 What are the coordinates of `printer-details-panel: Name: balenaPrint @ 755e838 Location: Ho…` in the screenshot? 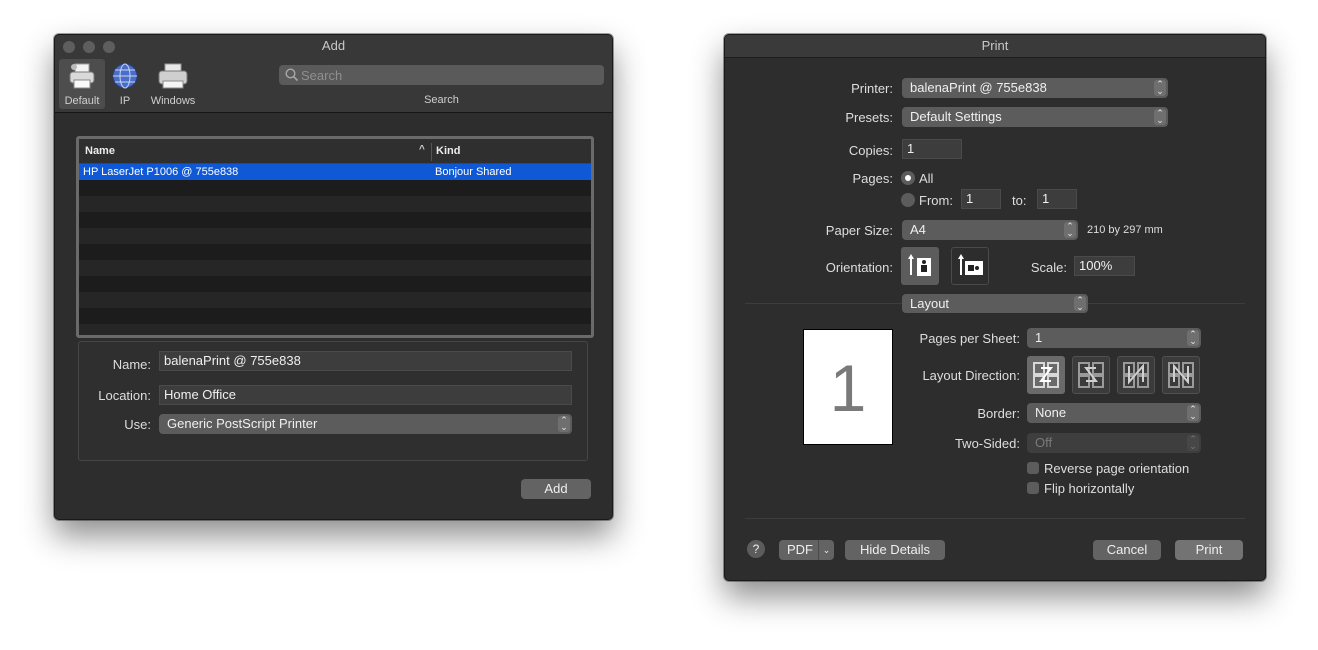 It's located at (333, 401).